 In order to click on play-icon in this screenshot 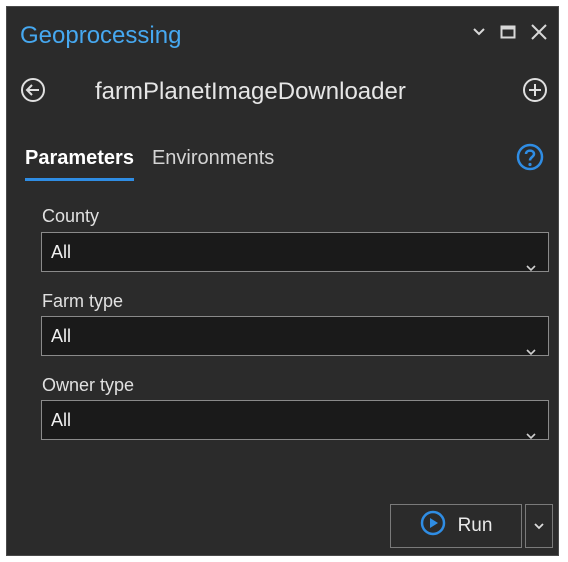, I will do `click(433, 526)`.